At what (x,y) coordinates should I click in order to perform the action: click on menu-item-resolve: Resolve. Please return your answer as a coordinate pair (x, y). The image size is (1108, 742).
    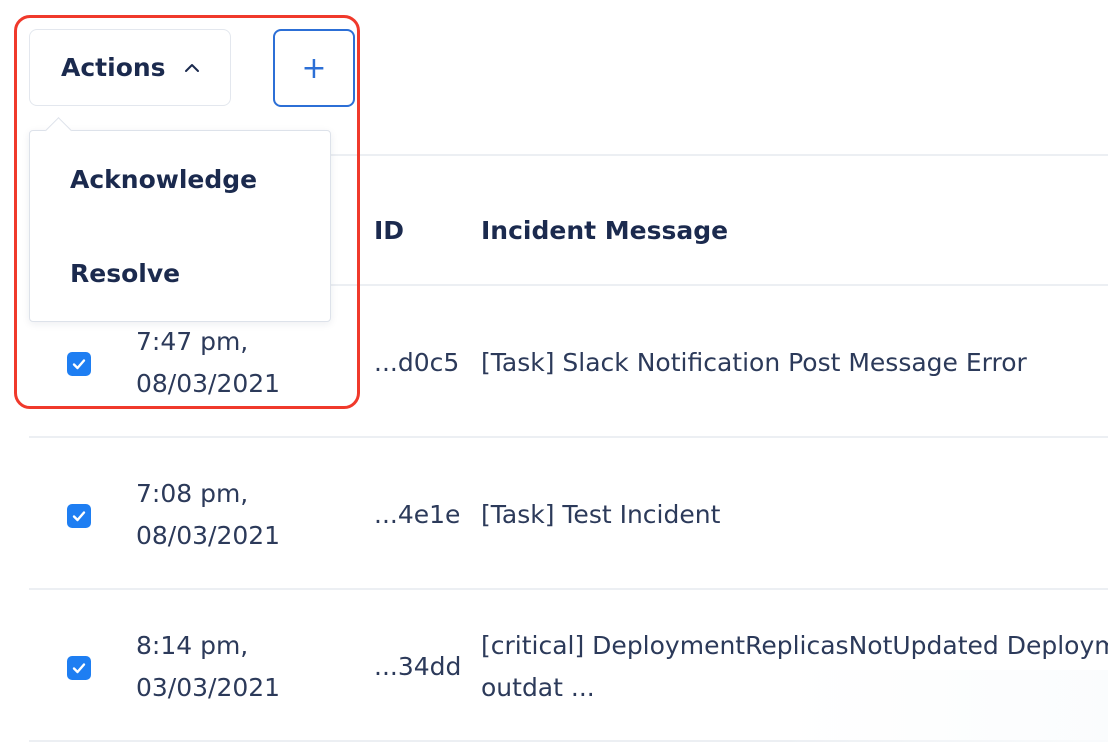
    Looking at the image, I should click on (125, 273).